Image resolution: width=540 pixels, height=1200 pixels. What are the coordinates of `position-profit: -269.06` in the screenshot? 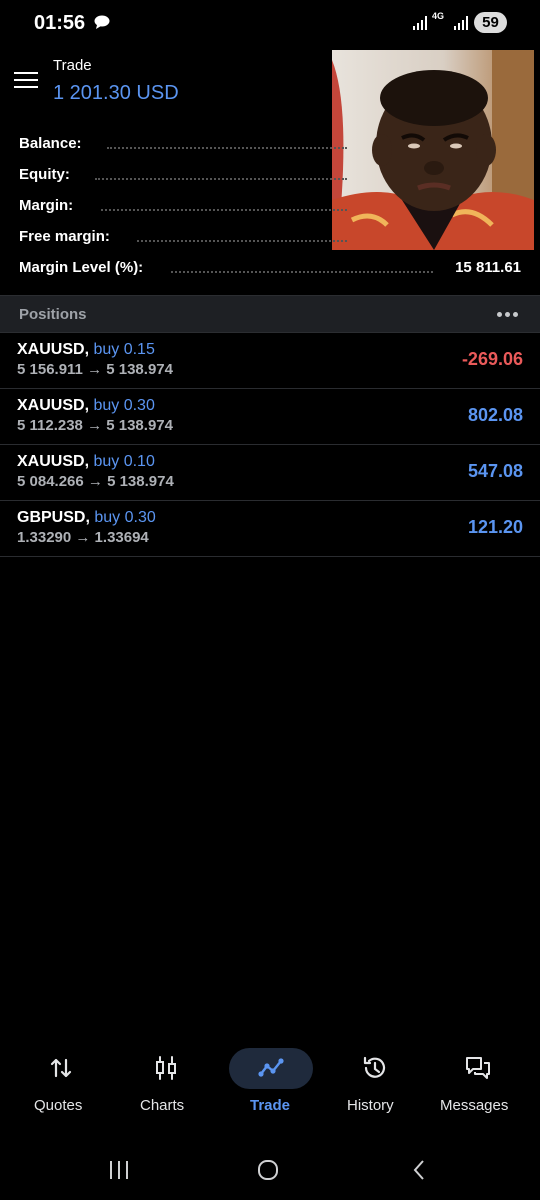 It's located at (492, 359).